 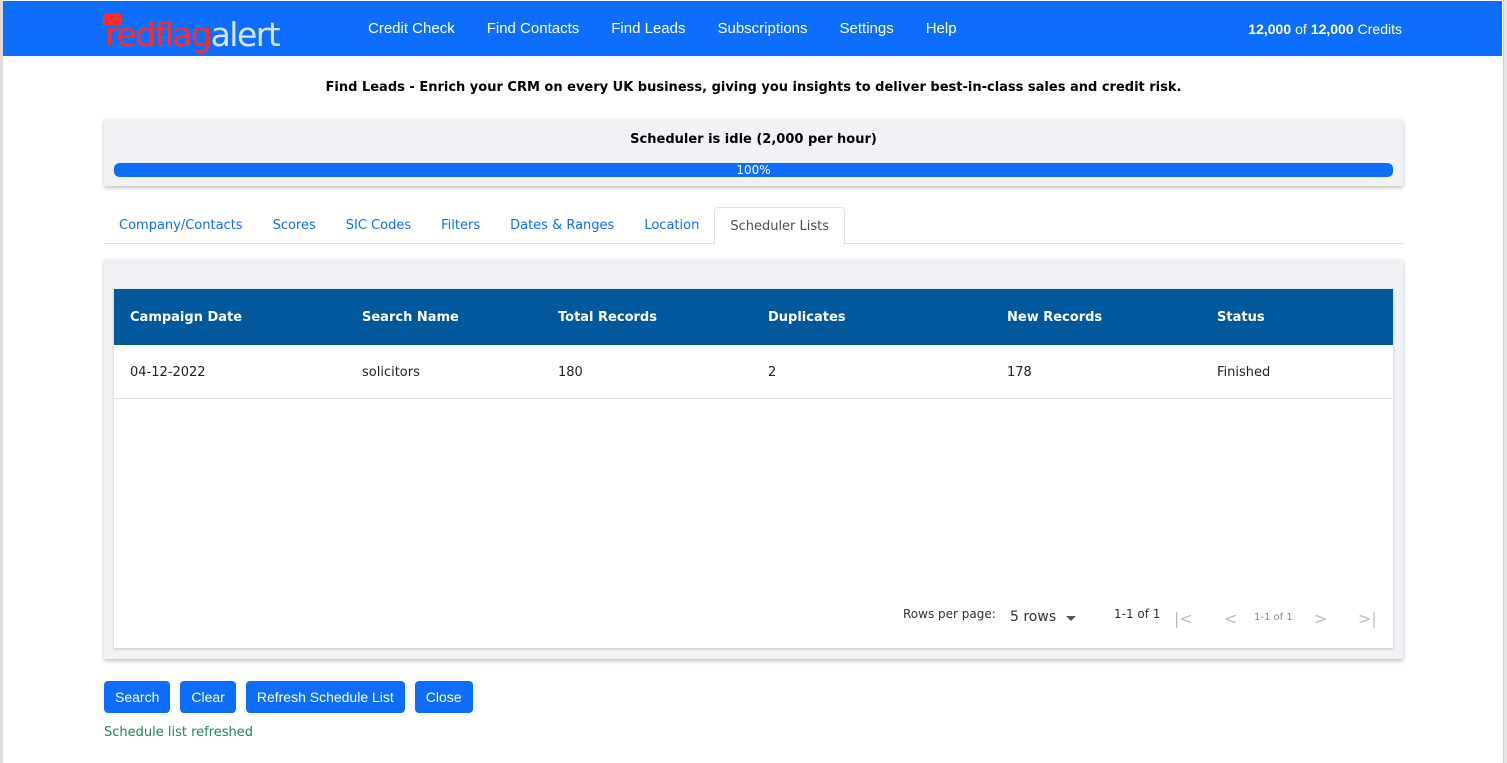 What do you see at coordinates (671, 225) in the screenshot?
I see `tab-location: Location` at bounding box center [671, 225].